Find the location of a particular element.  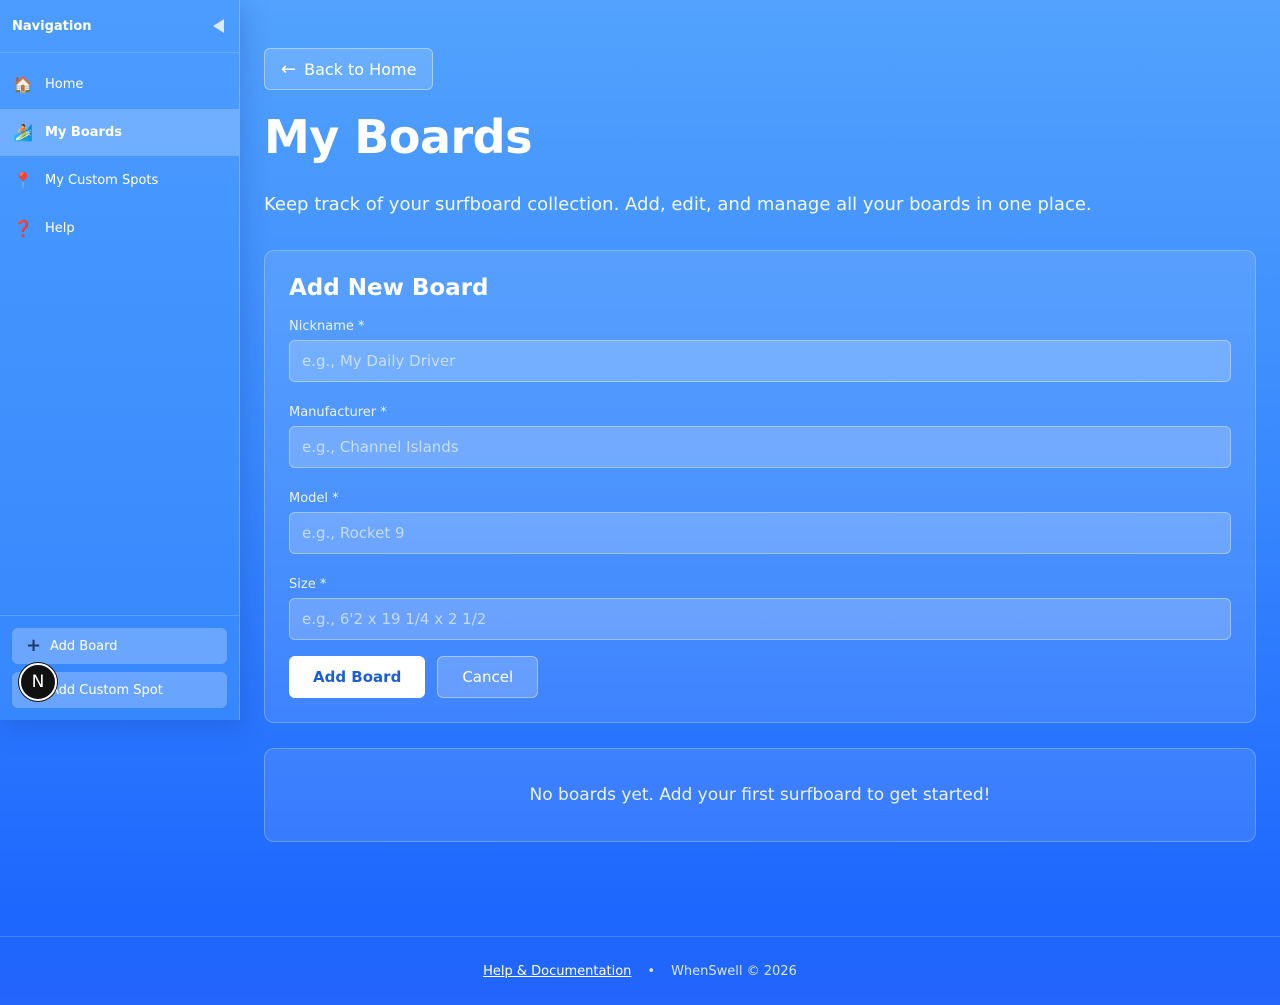

triangle-left-icon is located at coordinates (218, 26).